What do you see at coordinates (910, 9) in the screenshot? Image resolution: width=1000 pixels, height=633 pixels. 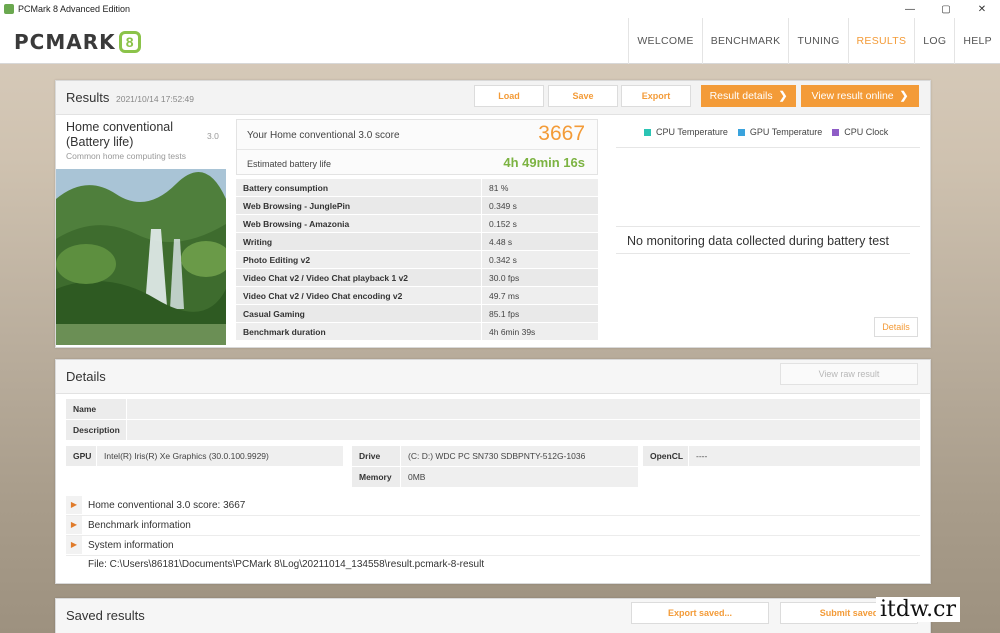 I see `minimize-button: —` at bounding box center [910, 9].